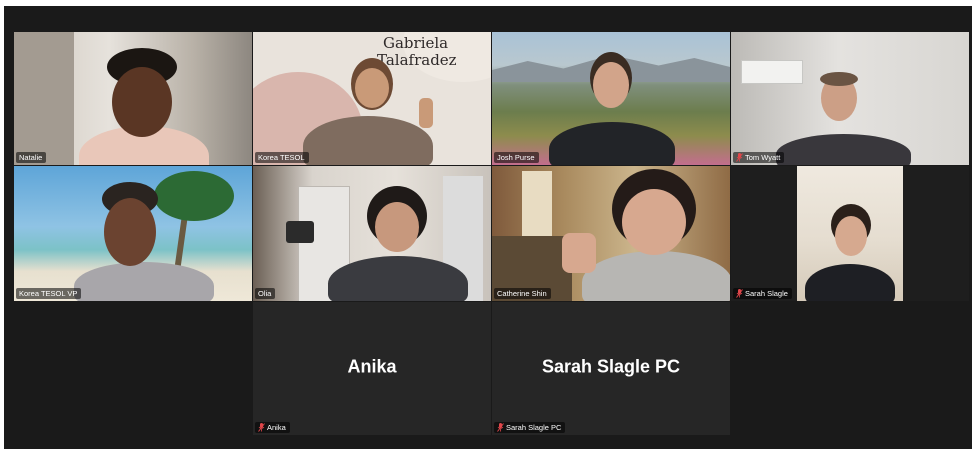  I want to click on participant-name-label: Olia, so click(265, 293).